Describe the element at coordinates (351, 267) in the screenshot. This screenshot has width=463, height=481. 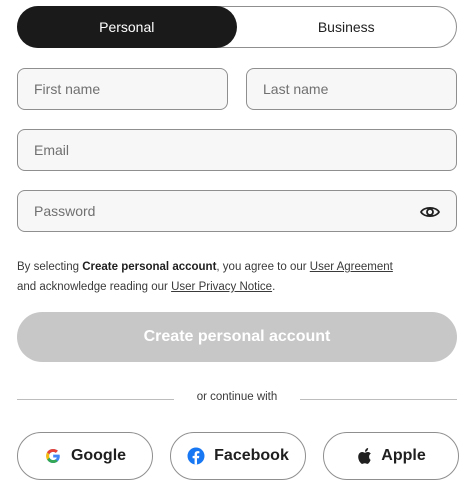
I see `user-agreement-link: User Agreement` at that location.